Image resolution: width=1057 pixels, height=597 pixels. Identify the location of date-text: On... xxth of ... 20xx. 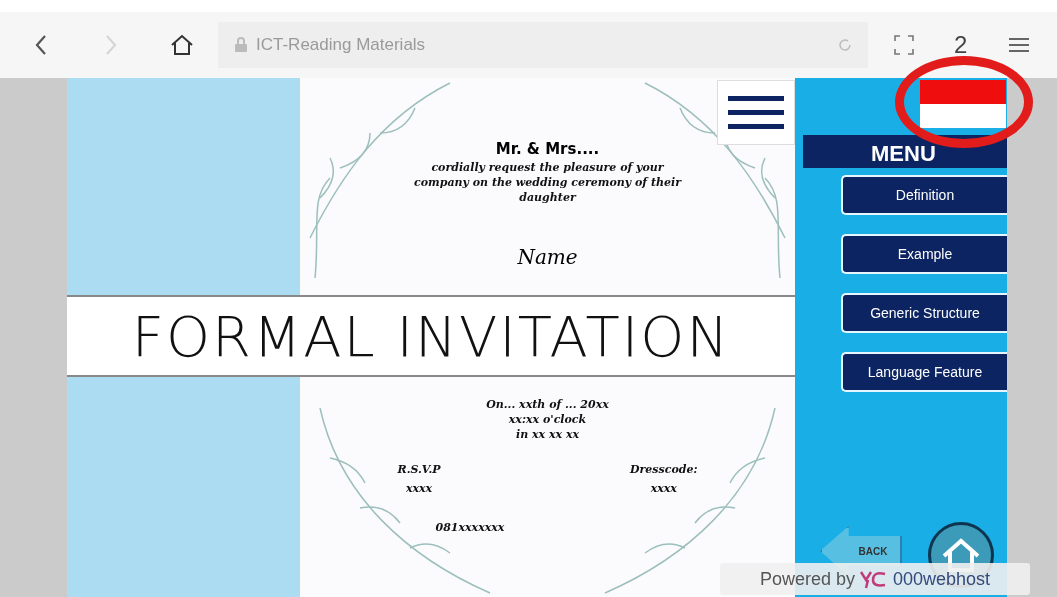
(547, 404).